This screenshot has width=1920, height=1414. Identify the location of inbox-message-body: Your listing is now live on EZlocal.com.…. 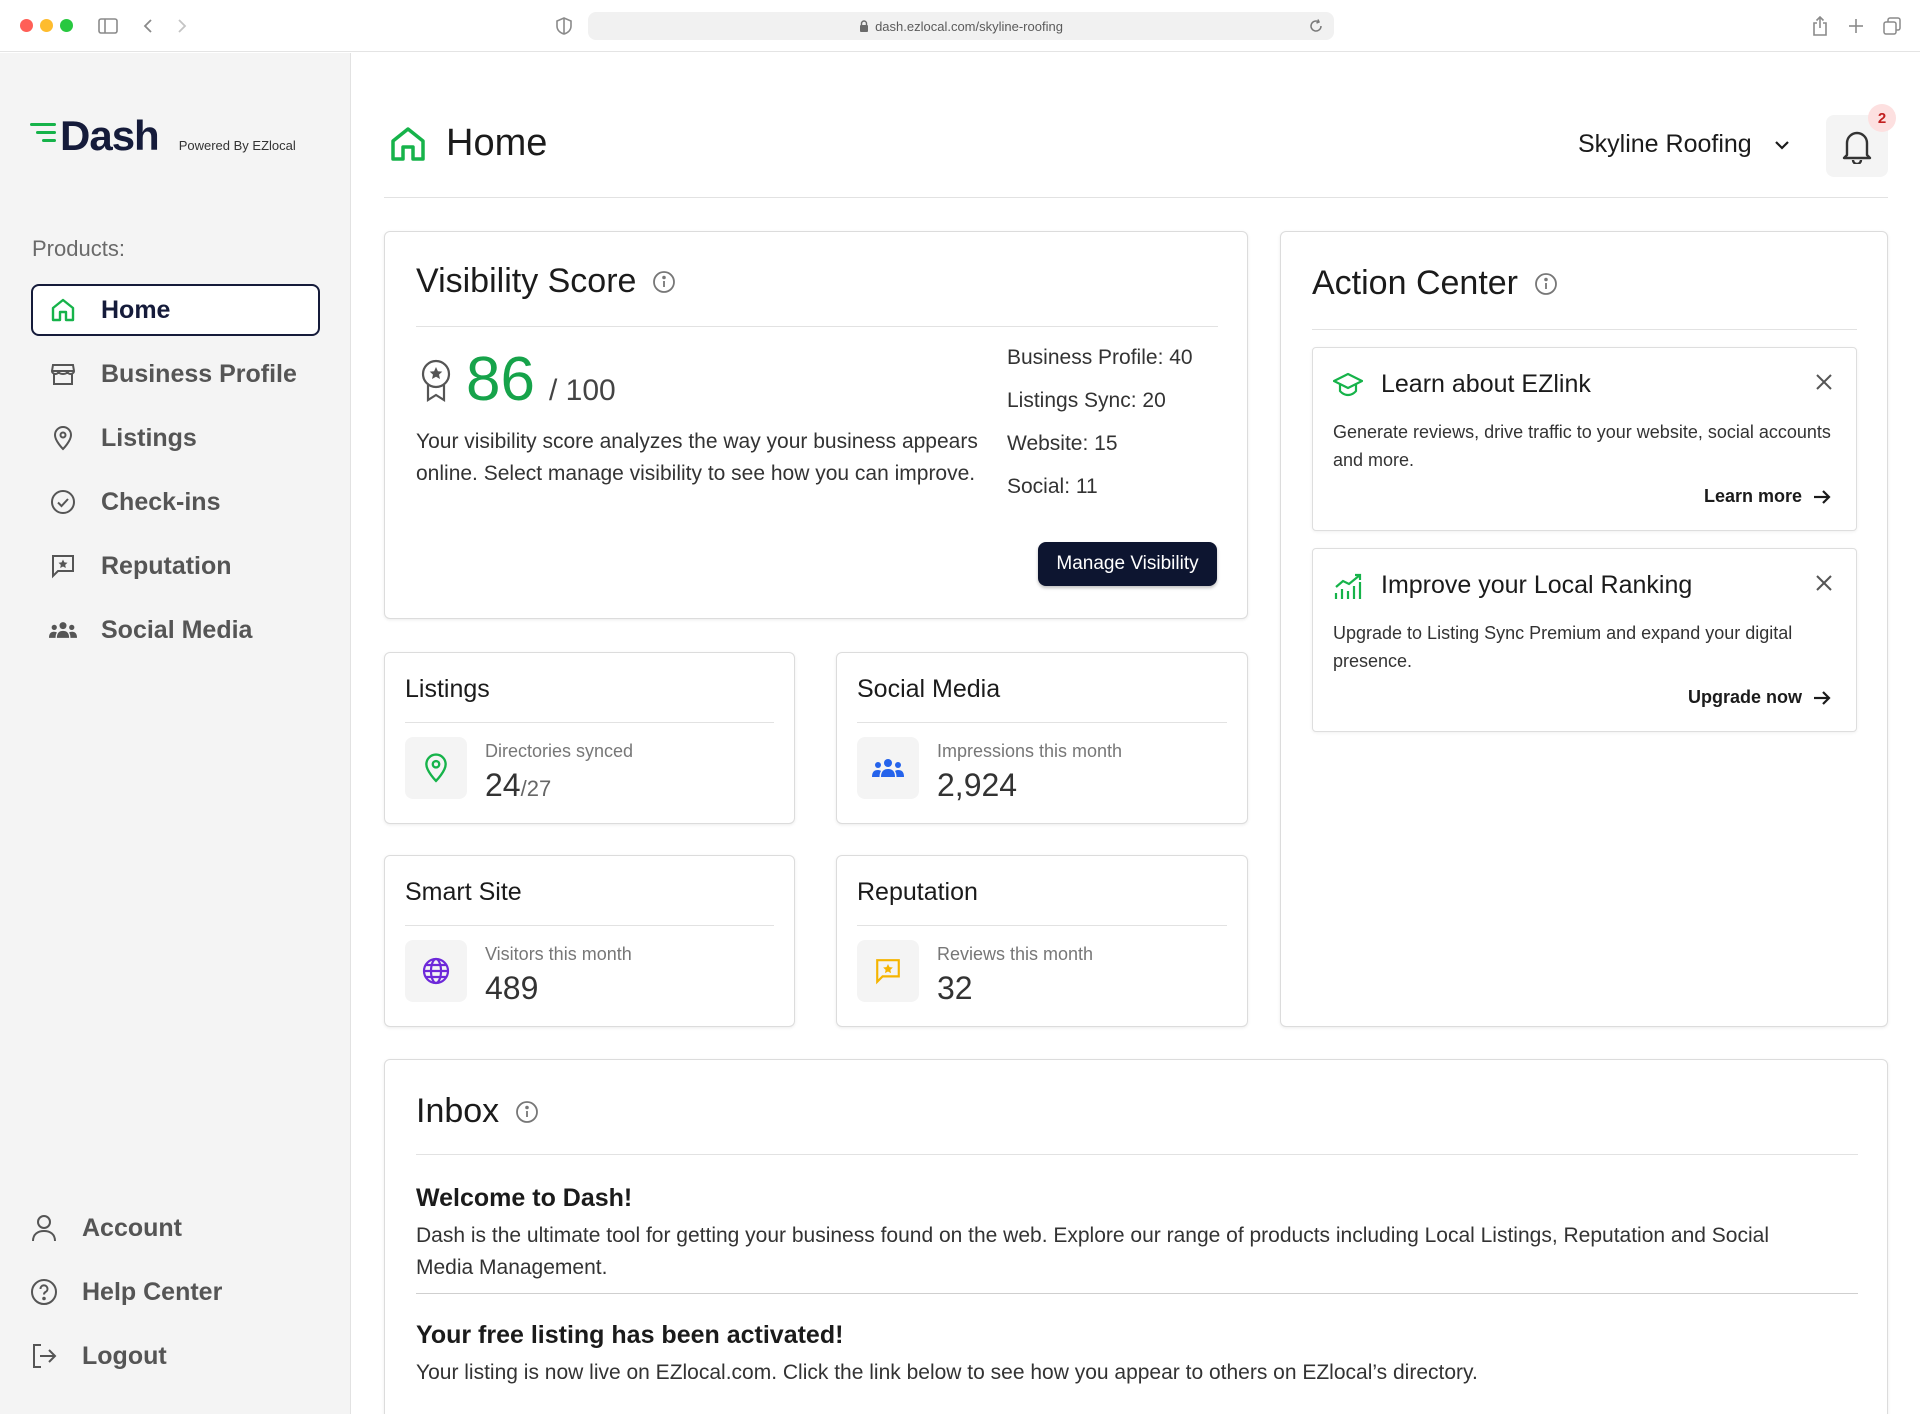
(947, 1372).